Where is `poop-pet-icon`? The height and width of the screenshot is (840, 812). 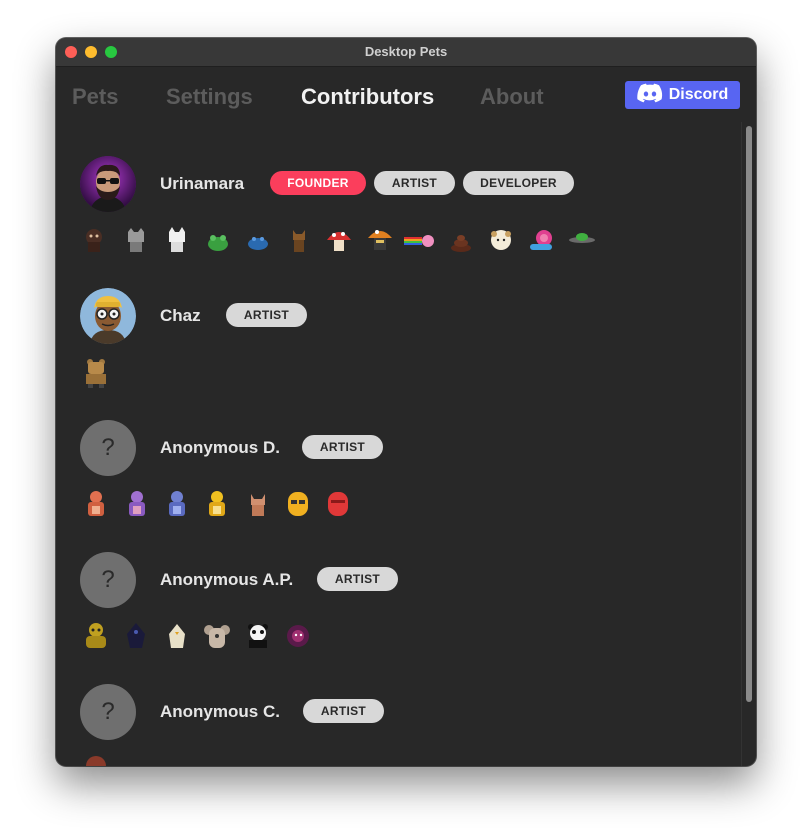
poop-pet-icon is located at coordinates (461, 240).